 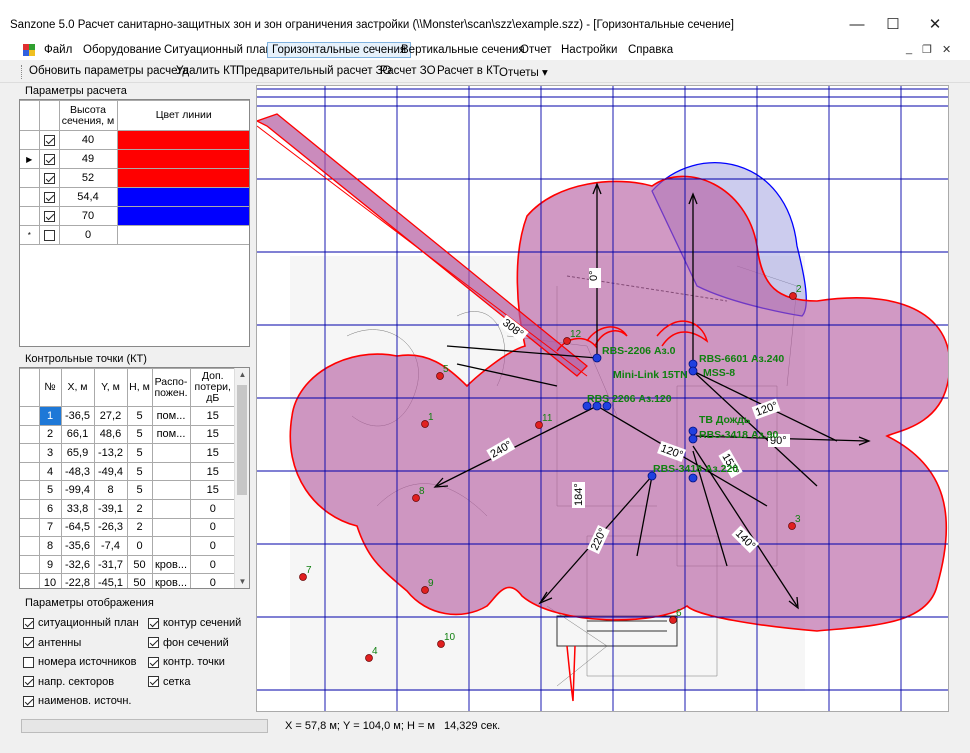 I want to click on menu-horizontal-sections: Горизонтальные сечения, so click(x=339, y=50).